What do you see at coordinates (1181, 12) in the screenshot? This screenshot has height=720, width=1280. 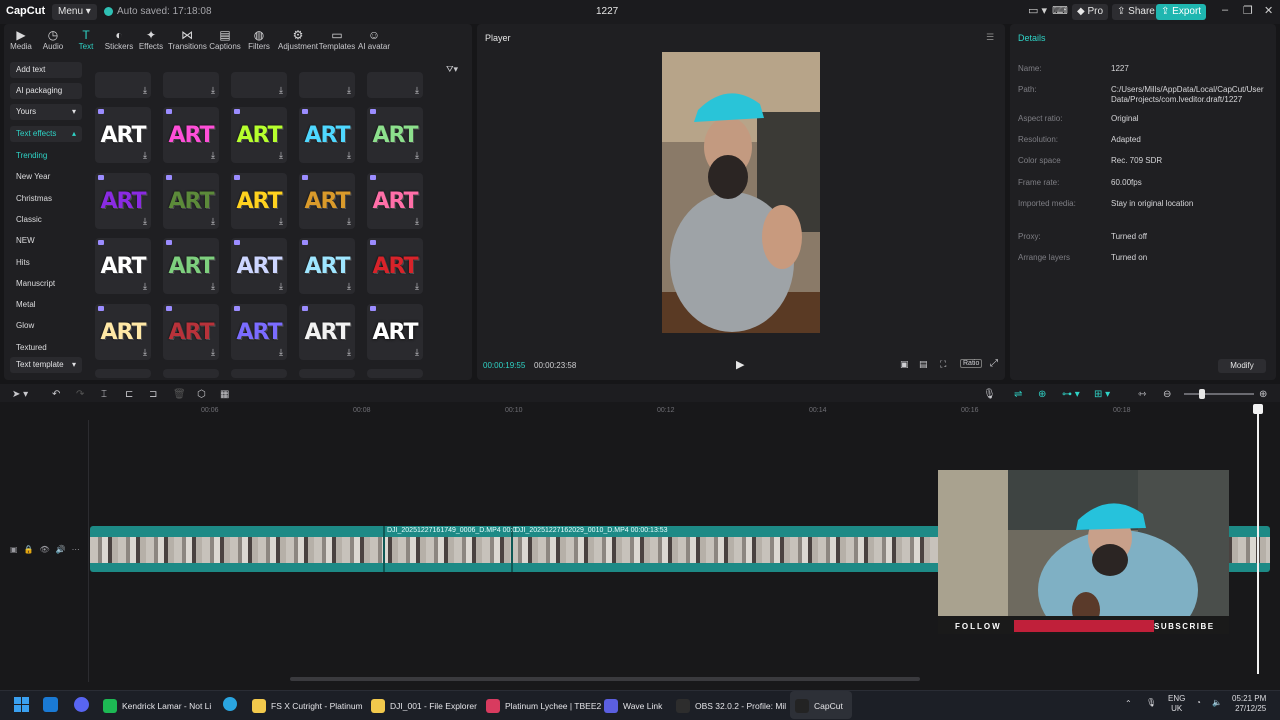 I see `export-button: ⇪ Export` at bounding box center [1181, 12].